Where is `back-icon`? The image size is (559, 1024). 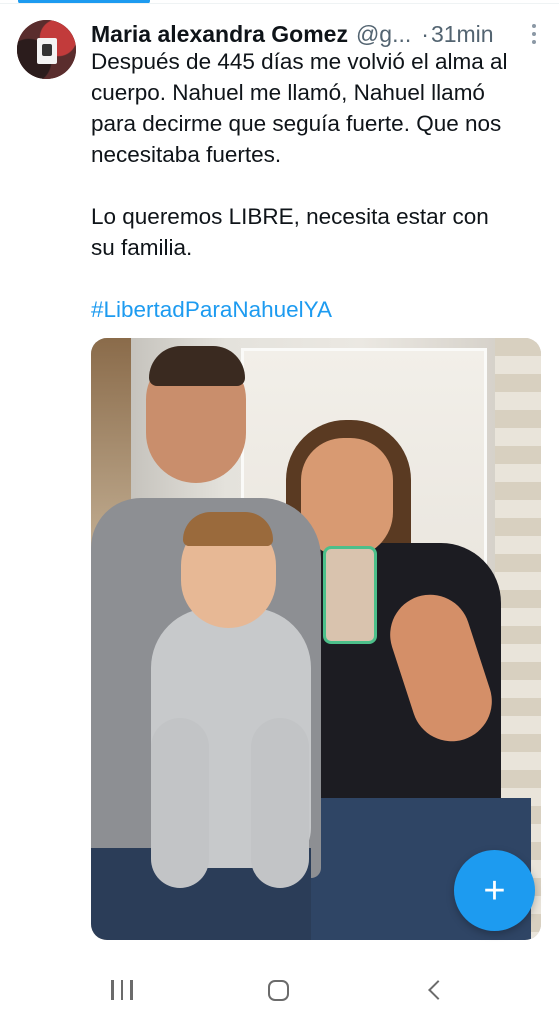 back-icon is located at coordinates (434, 990).